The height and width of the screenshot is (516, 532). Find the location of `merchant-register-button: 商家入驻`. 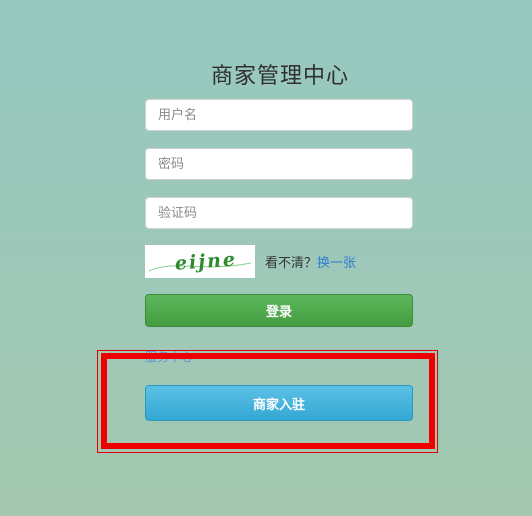

merchant-register-button: 商家入驻 is located at coordinates (279, 403).